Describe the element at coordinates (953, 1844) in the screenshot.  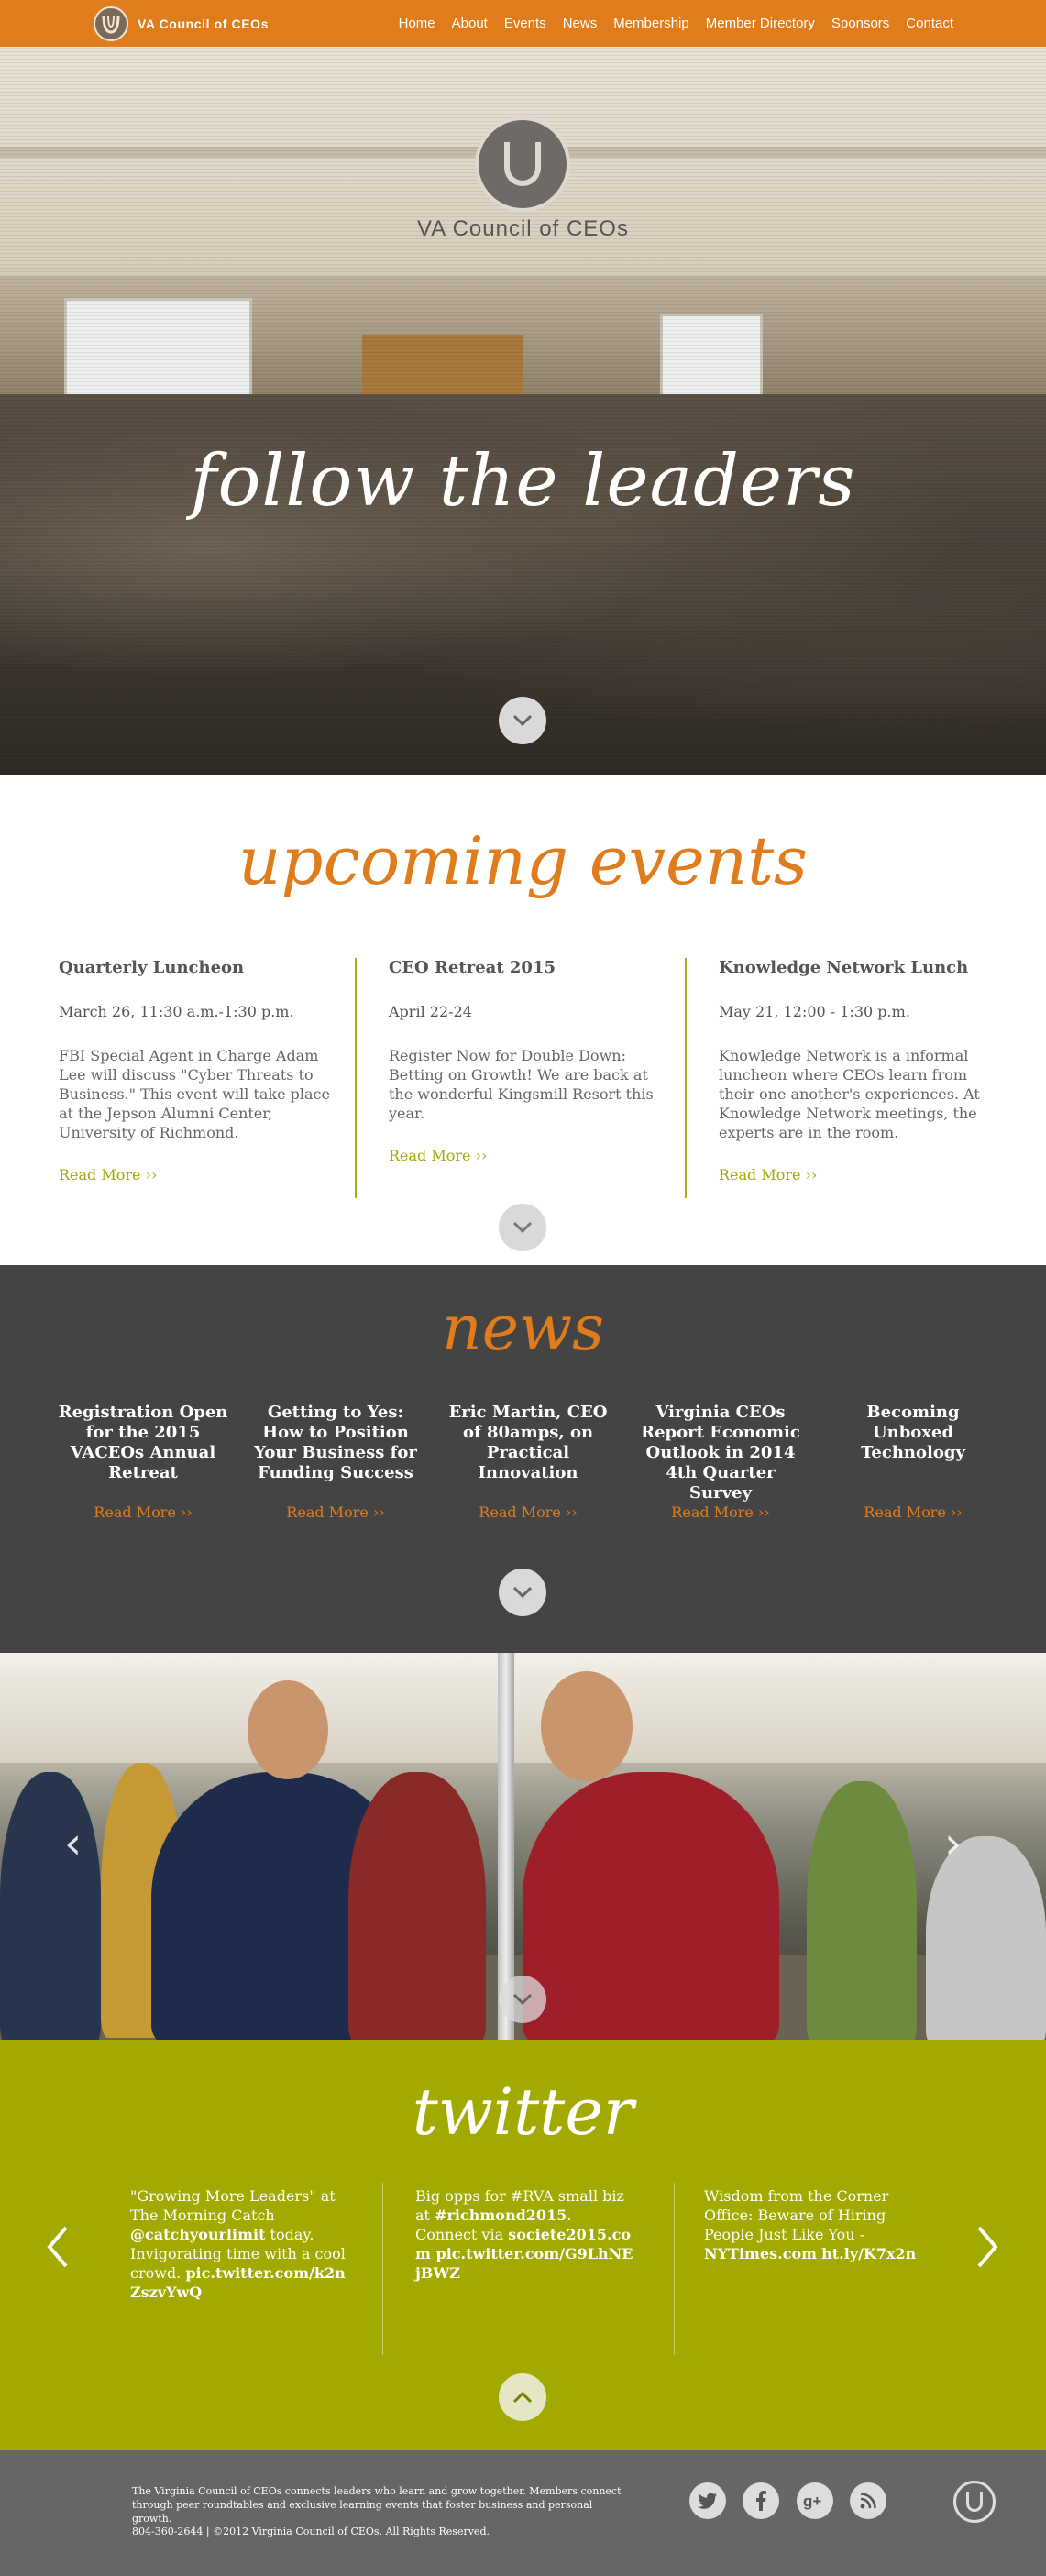
I see `slider-next-button: ›` at that location.